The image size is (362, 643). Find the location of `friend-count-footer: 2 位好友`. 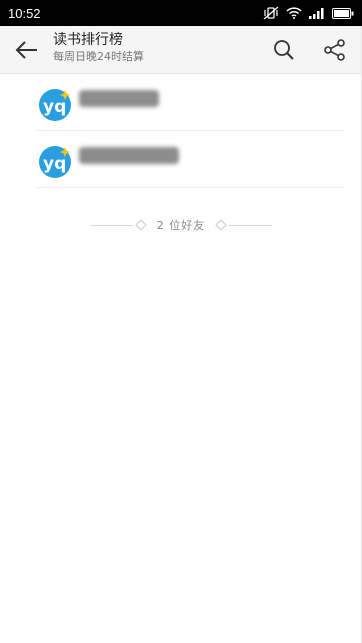

friend-count-footer: 2 位好友 is located at coordinates (181, 225).